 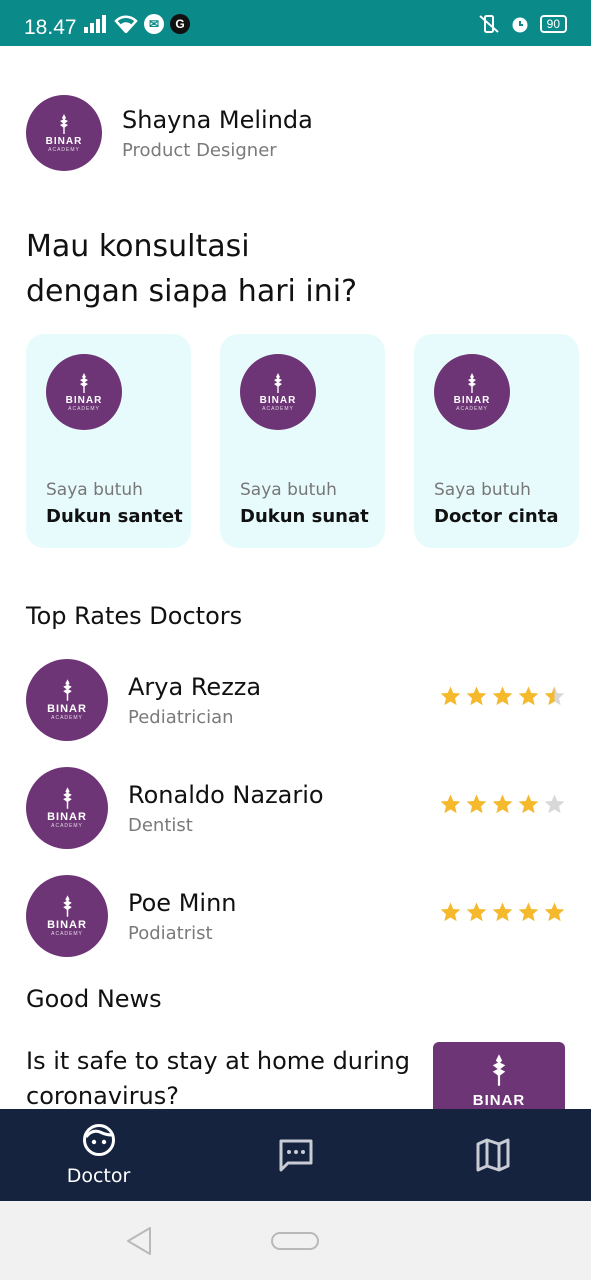 What do you see at coordinates (50, 27) in the screenshot?
I see `status-time: 18.47` at bounding box center [50, 27].